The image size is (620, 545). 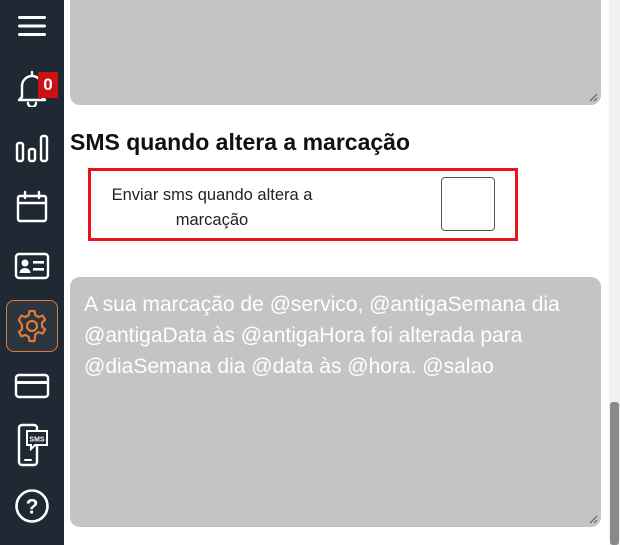 I want to click on scrollbar-thumb, so click(x=614, y=473).